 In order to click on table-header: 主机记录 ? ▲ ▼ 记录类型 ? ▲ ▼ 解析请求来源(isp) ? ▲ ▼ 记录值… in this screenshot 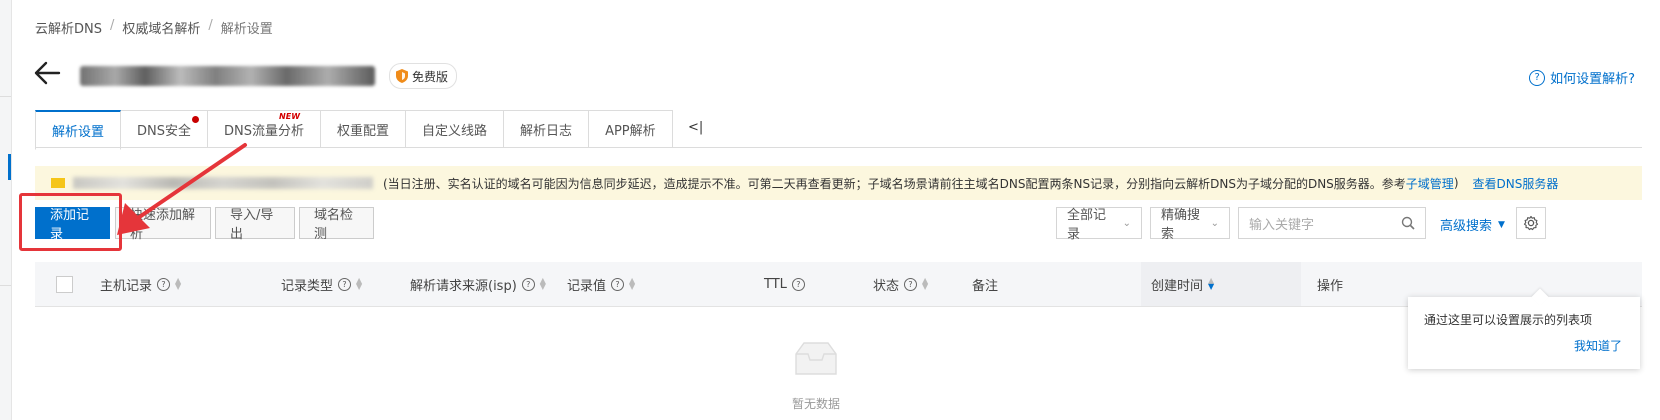, I will do `click(838, 284)`.